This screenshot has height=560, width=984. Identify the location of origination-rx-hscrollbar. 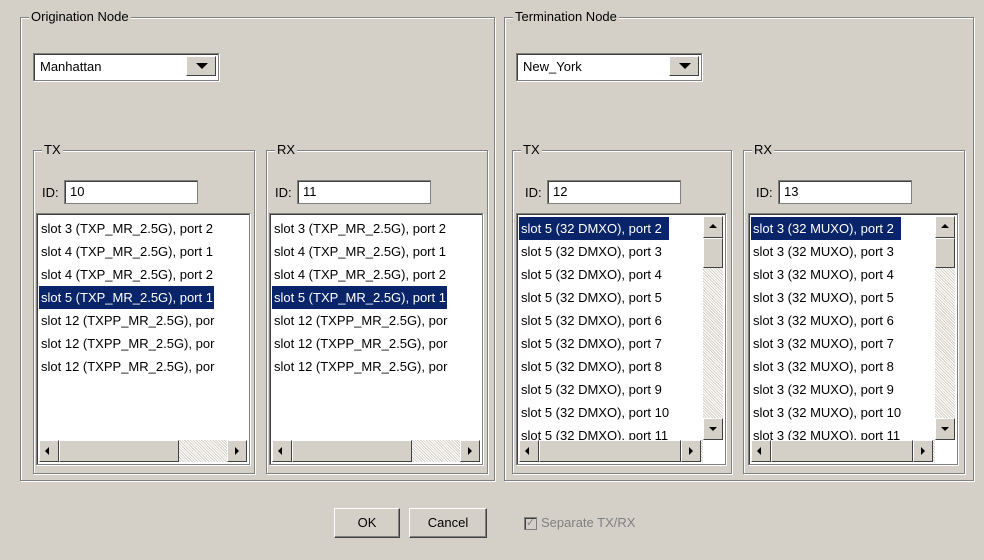
(376, 451).